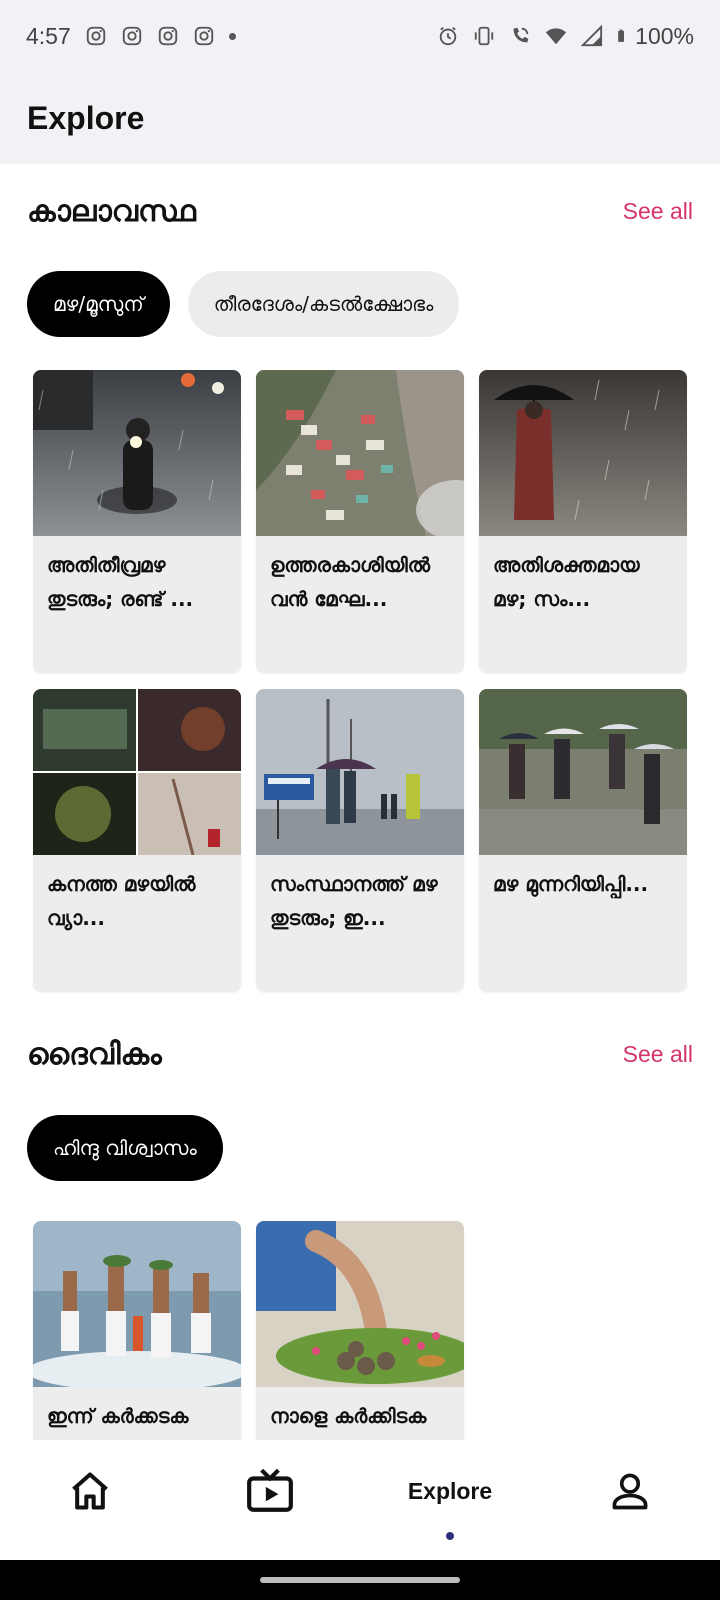 This screenshot has width=720, height=1600. I want to click on news-thumbnail-students-rain, so click(583, 772).